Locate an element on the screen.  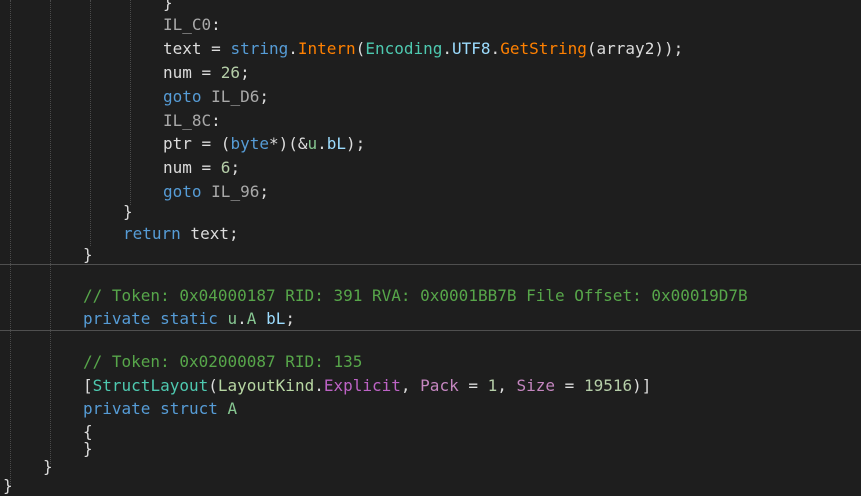
code-token: byte is located at coordinates (249, 143).